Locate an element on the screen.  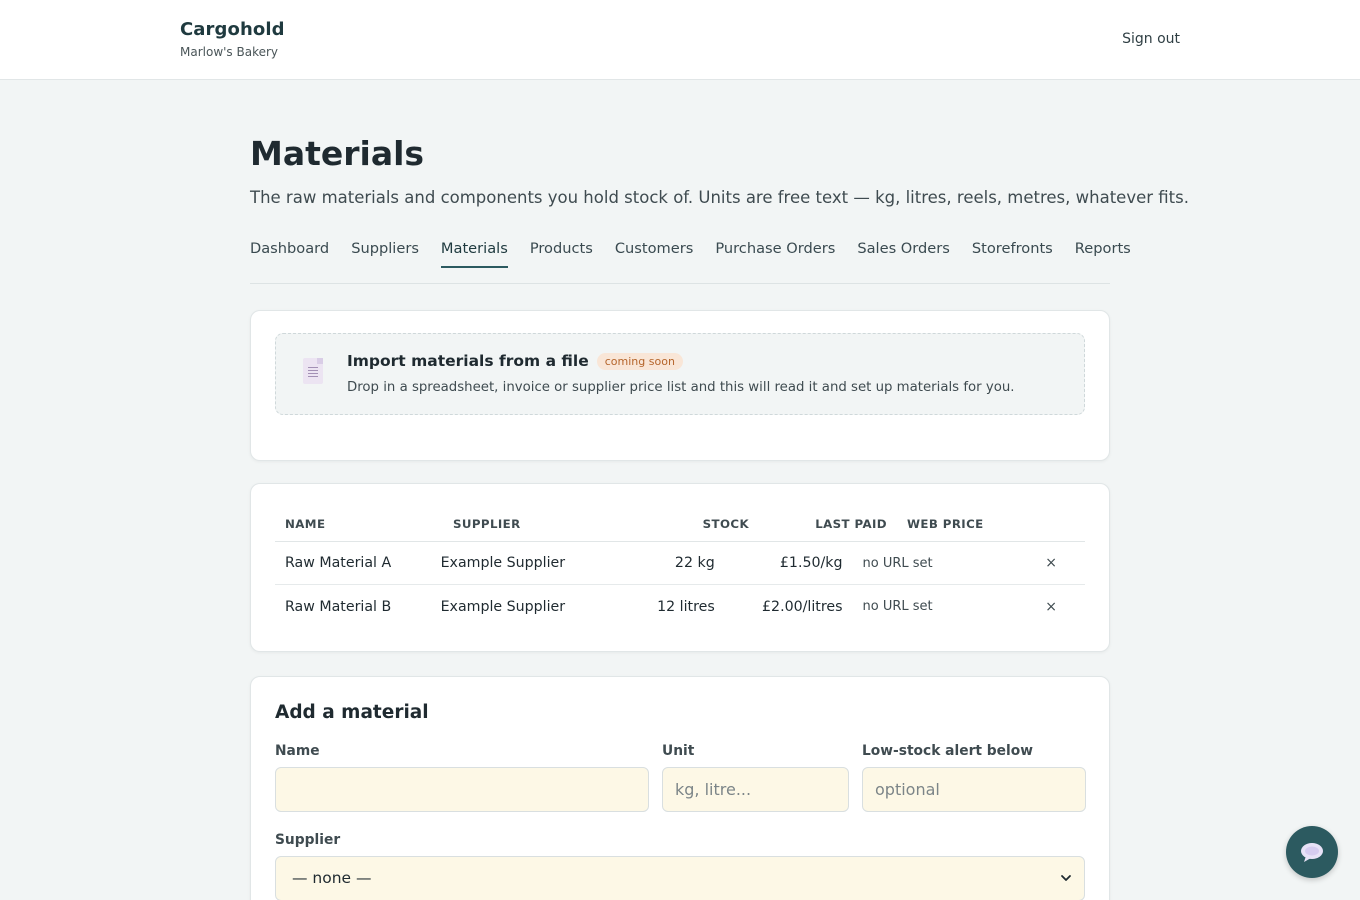
add-material-title: Add a material is located at coordinates (352, 712).